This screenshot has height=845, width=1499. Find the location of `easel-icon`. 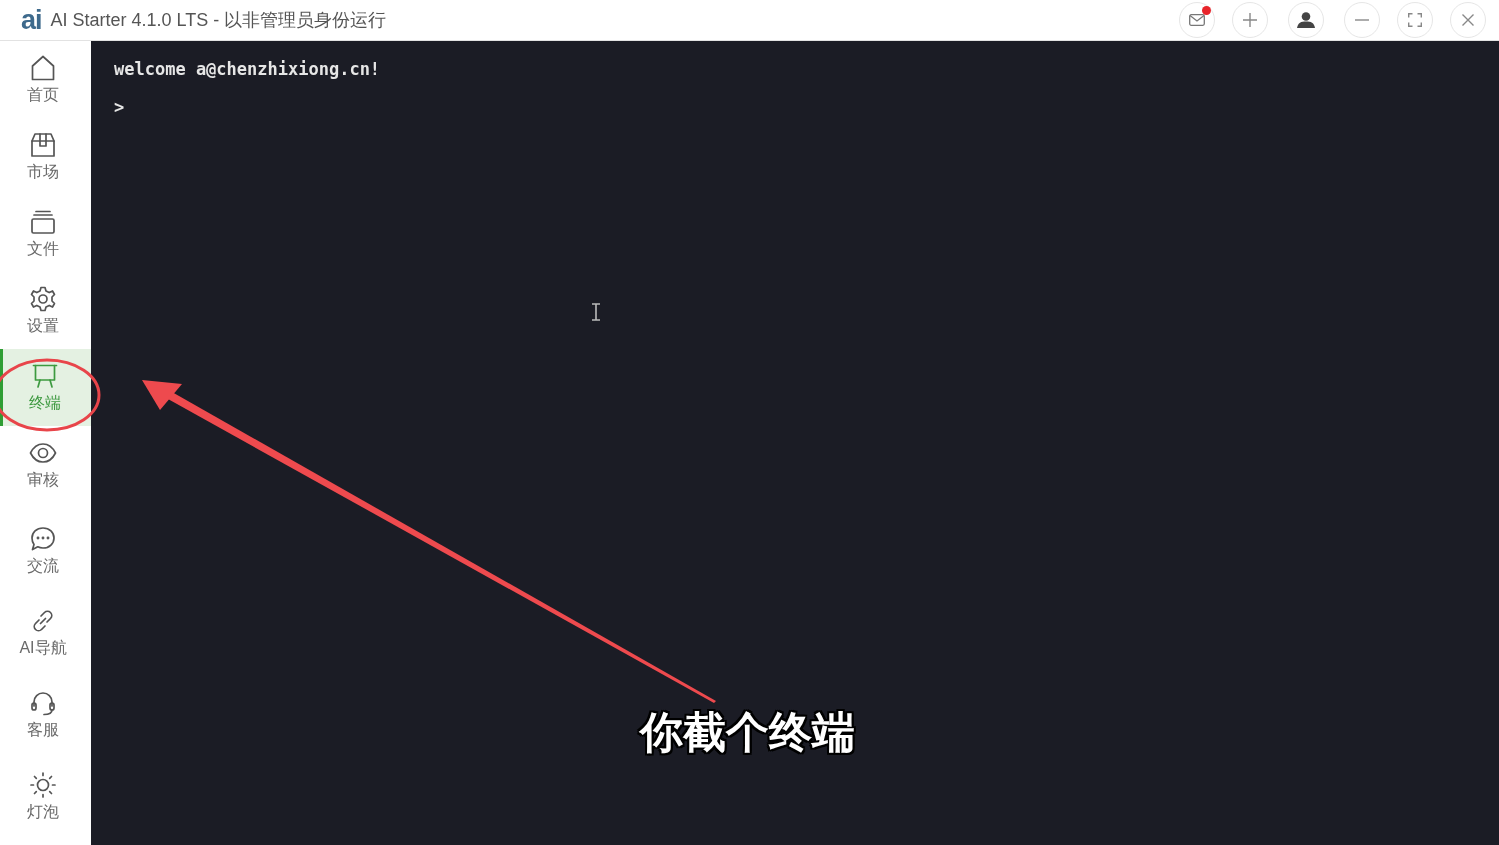

easel-icon is located at coordinates (45, 376).